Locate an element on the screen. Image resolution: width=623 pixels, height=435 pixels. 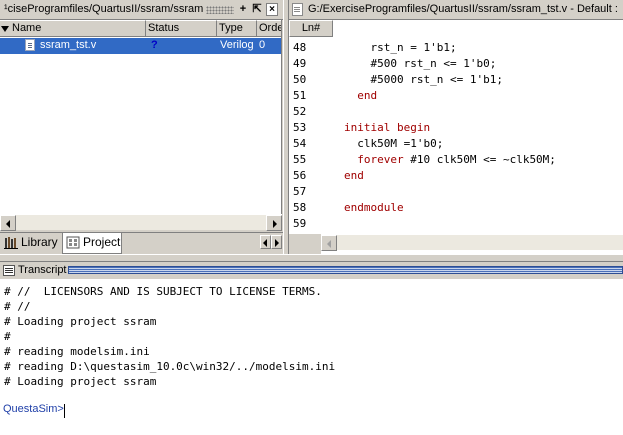
verilog-file-icon is located at coordinates (30, 45).